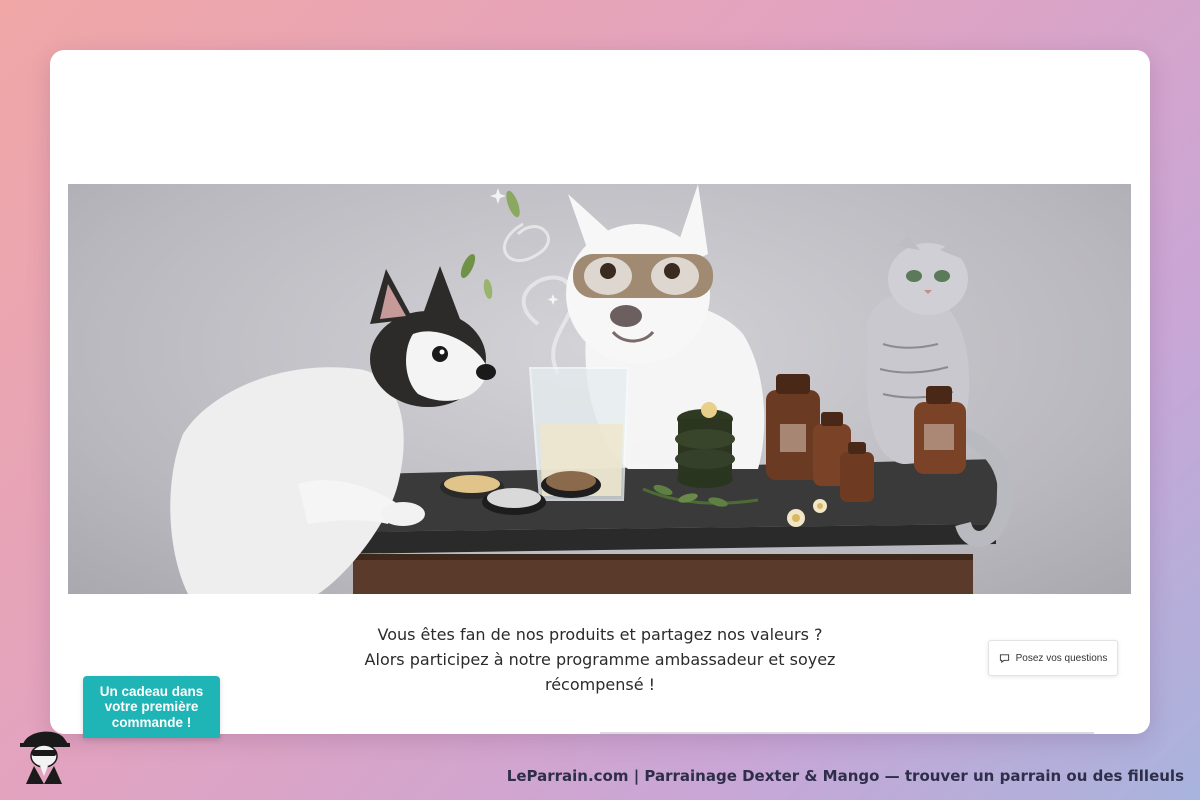 This screenshot has width=1200, height=800. What do you see at coordinates (1061, 658) in the screenshot?
I see `ask-questions-label: Posez vos questions` at bounding box center [1061, 658].